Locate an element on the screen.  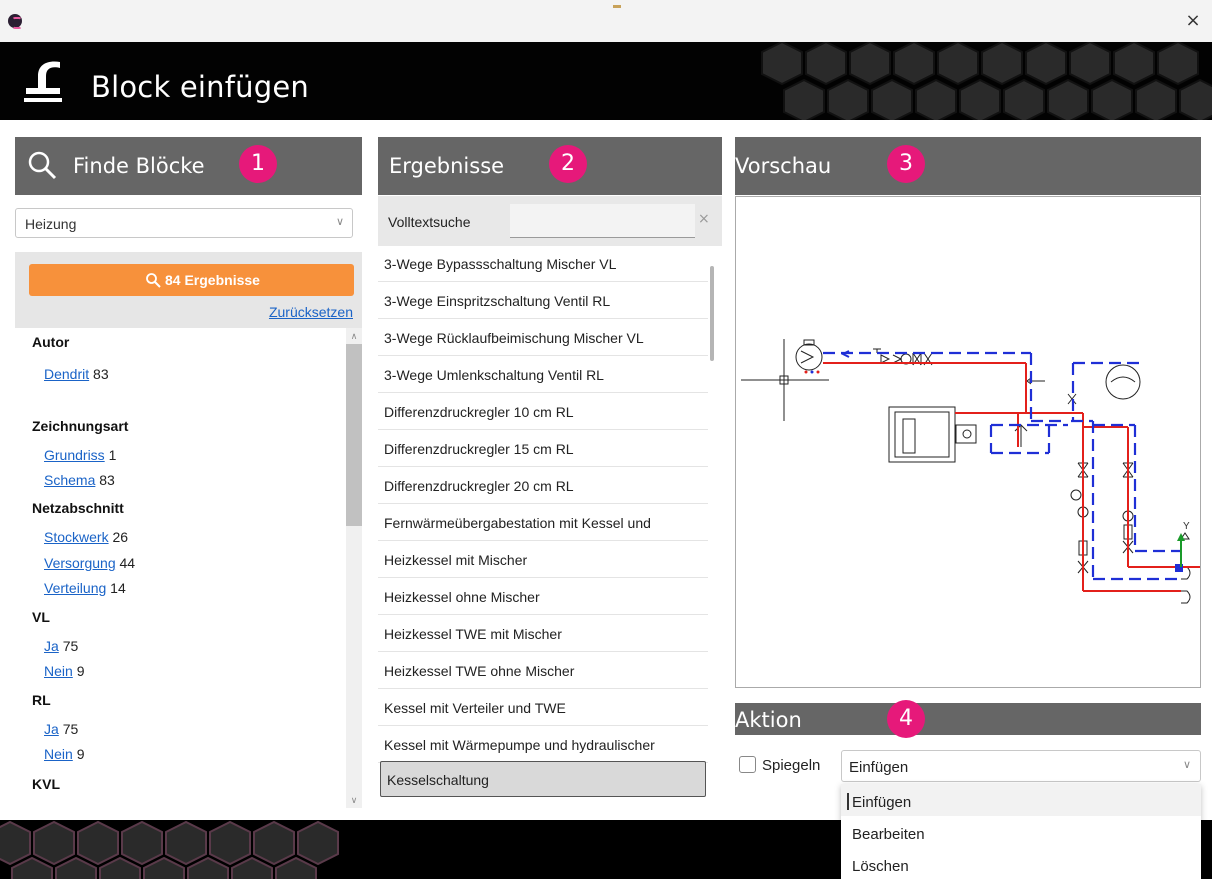
dialog-header: Block einfügen is located at coordinates (606, 81).